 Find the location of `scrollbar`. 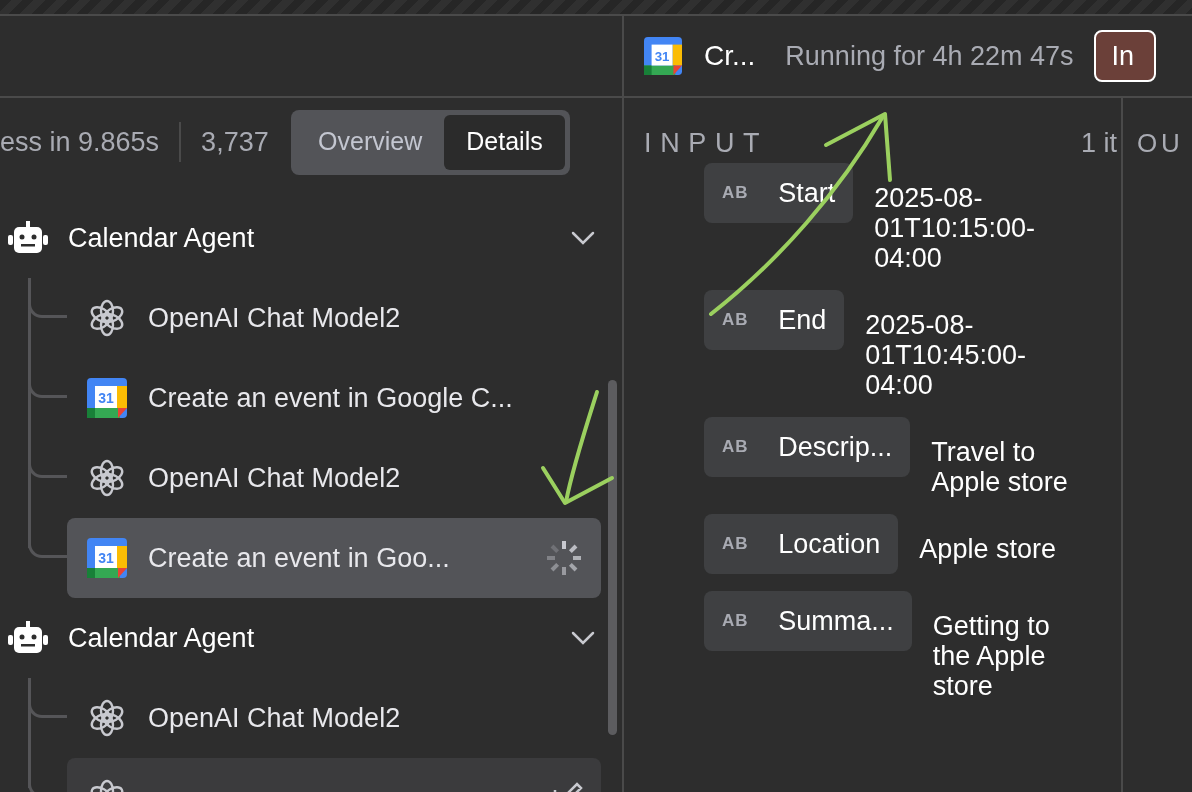

scrollbar is located at coordinates (612, 557).